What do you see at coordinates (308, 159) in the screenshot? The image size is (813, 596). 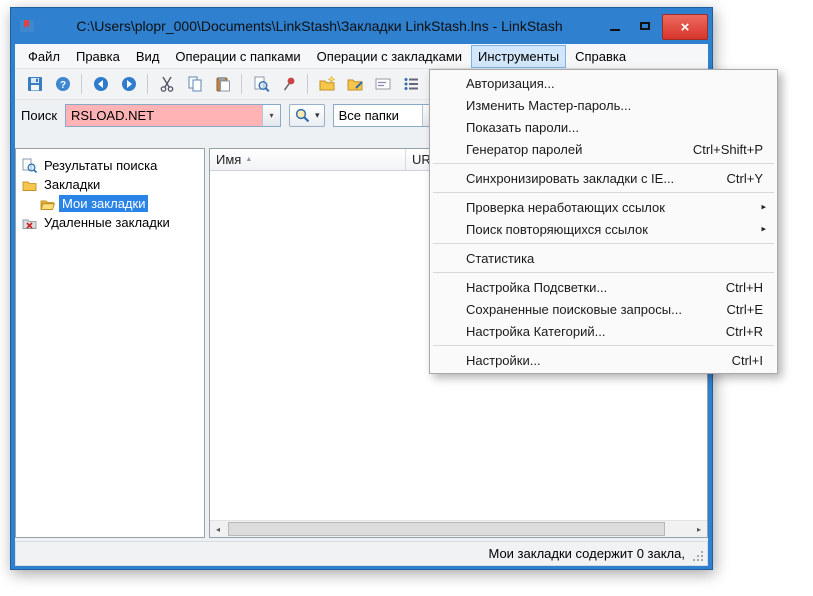 I see `column-header-name: Имя ▲` at bounding box center [308, 159].